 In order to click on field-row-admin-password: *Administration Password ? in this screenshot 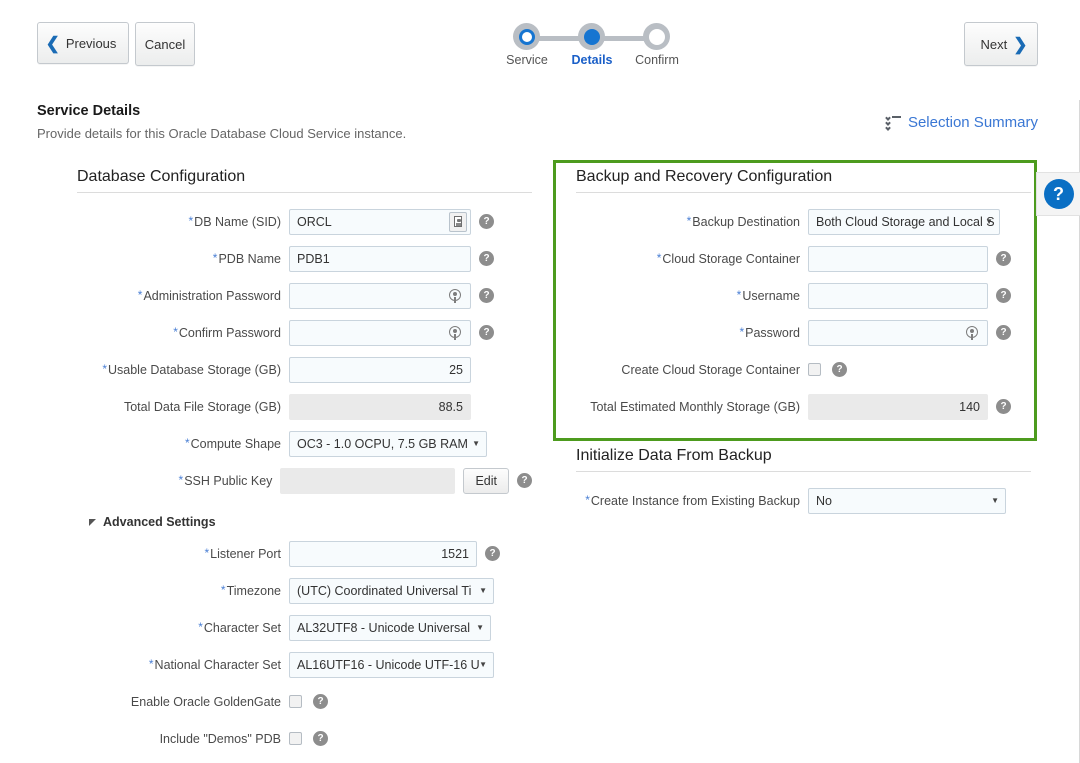, I will do `click(304, 295)`.